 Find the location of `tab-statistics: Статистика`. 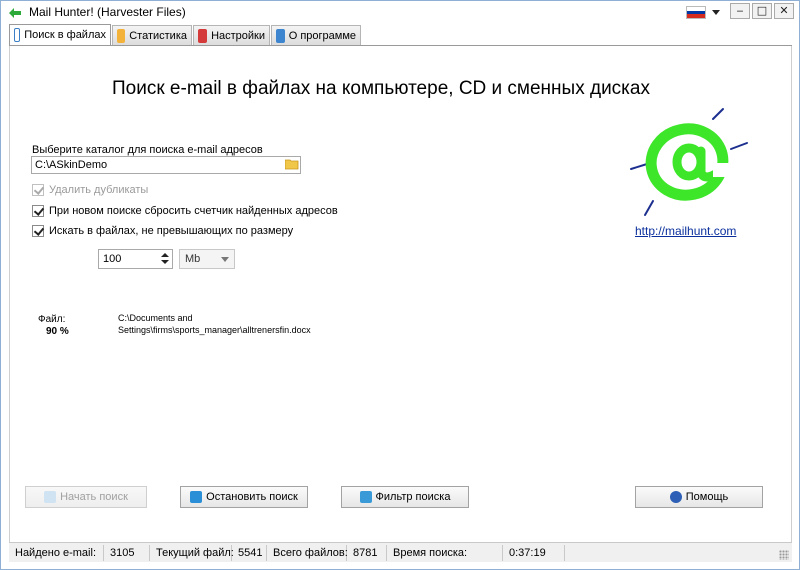

tab-statistics: Статистика is located at coordinates (152, 35).